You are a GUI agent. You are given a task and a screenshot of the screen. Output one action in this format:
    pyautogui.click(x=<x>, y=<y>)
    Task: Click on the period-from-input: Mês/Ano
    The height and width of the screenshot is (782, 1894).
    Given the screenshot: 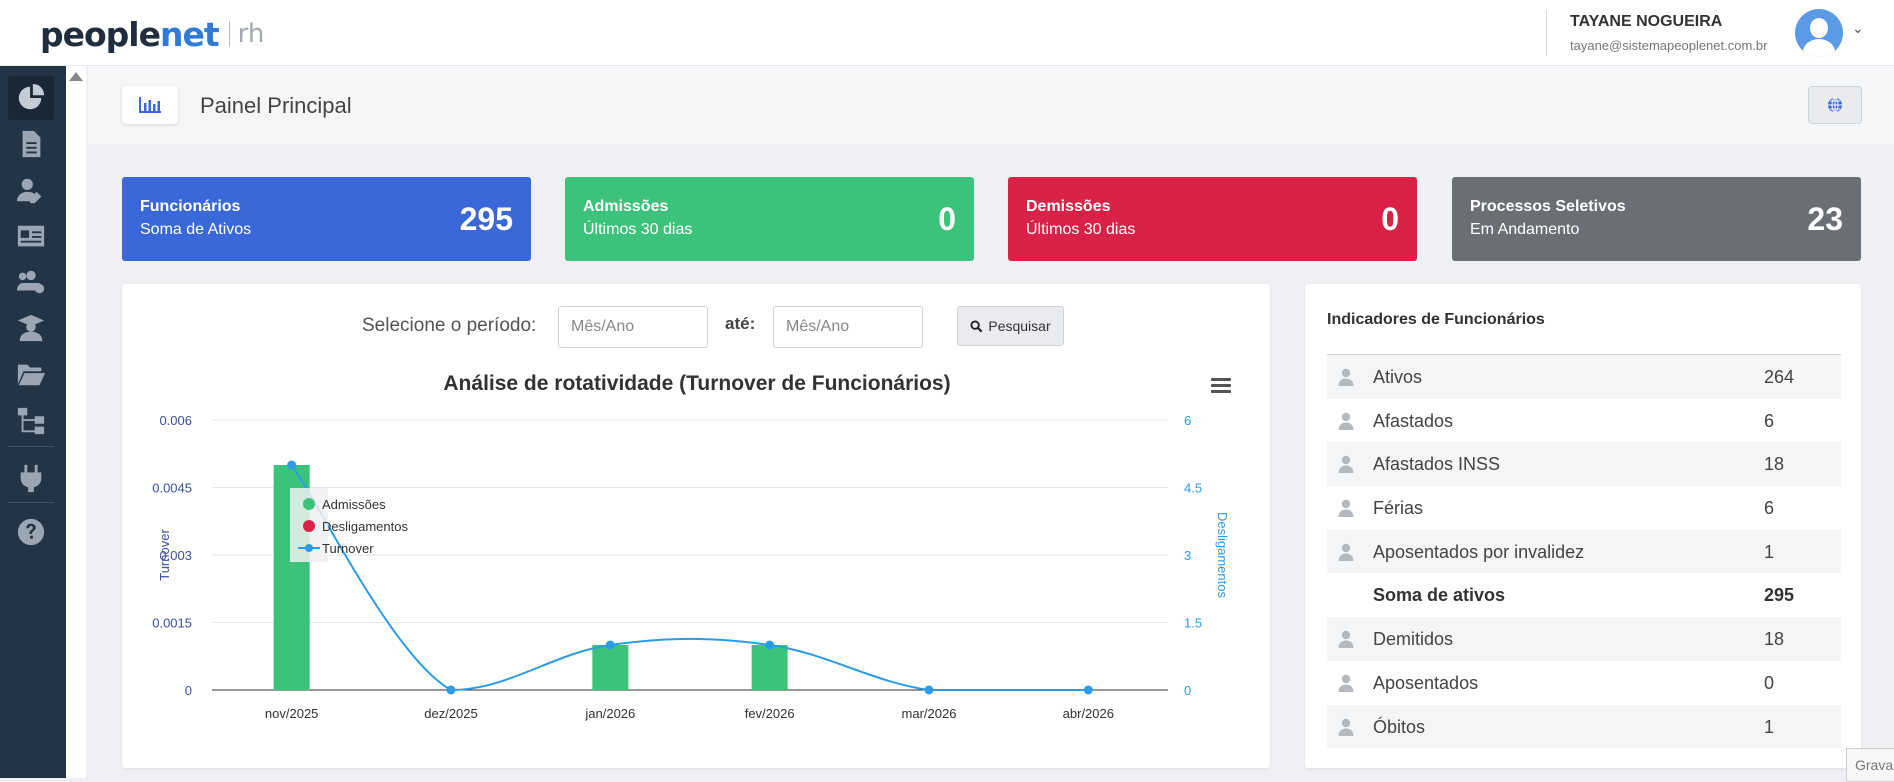 What is the action you would take?
    pyautogui.click(x=633, y=327)
    